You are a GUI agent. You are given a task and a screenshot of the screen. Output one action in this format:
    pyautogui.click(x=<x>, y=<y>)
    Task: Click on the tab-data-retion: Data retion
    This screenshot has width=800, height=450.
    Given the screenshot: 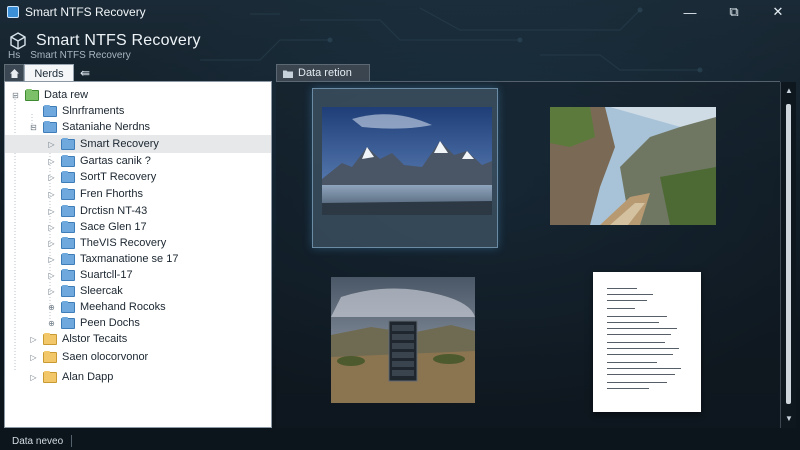 What is the action you would take?
    pyautogui.click(x=323, y=73)
    